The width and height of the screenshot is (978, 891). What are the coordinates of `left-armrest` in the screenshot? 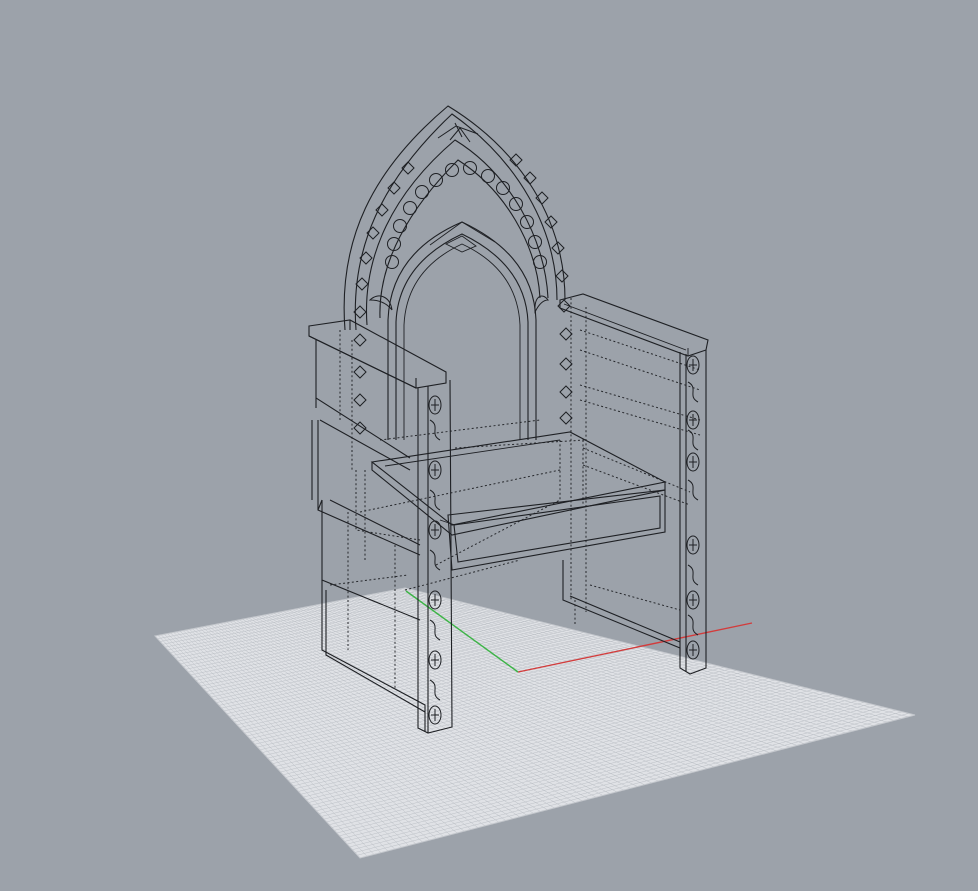 It's located at (377, 409).